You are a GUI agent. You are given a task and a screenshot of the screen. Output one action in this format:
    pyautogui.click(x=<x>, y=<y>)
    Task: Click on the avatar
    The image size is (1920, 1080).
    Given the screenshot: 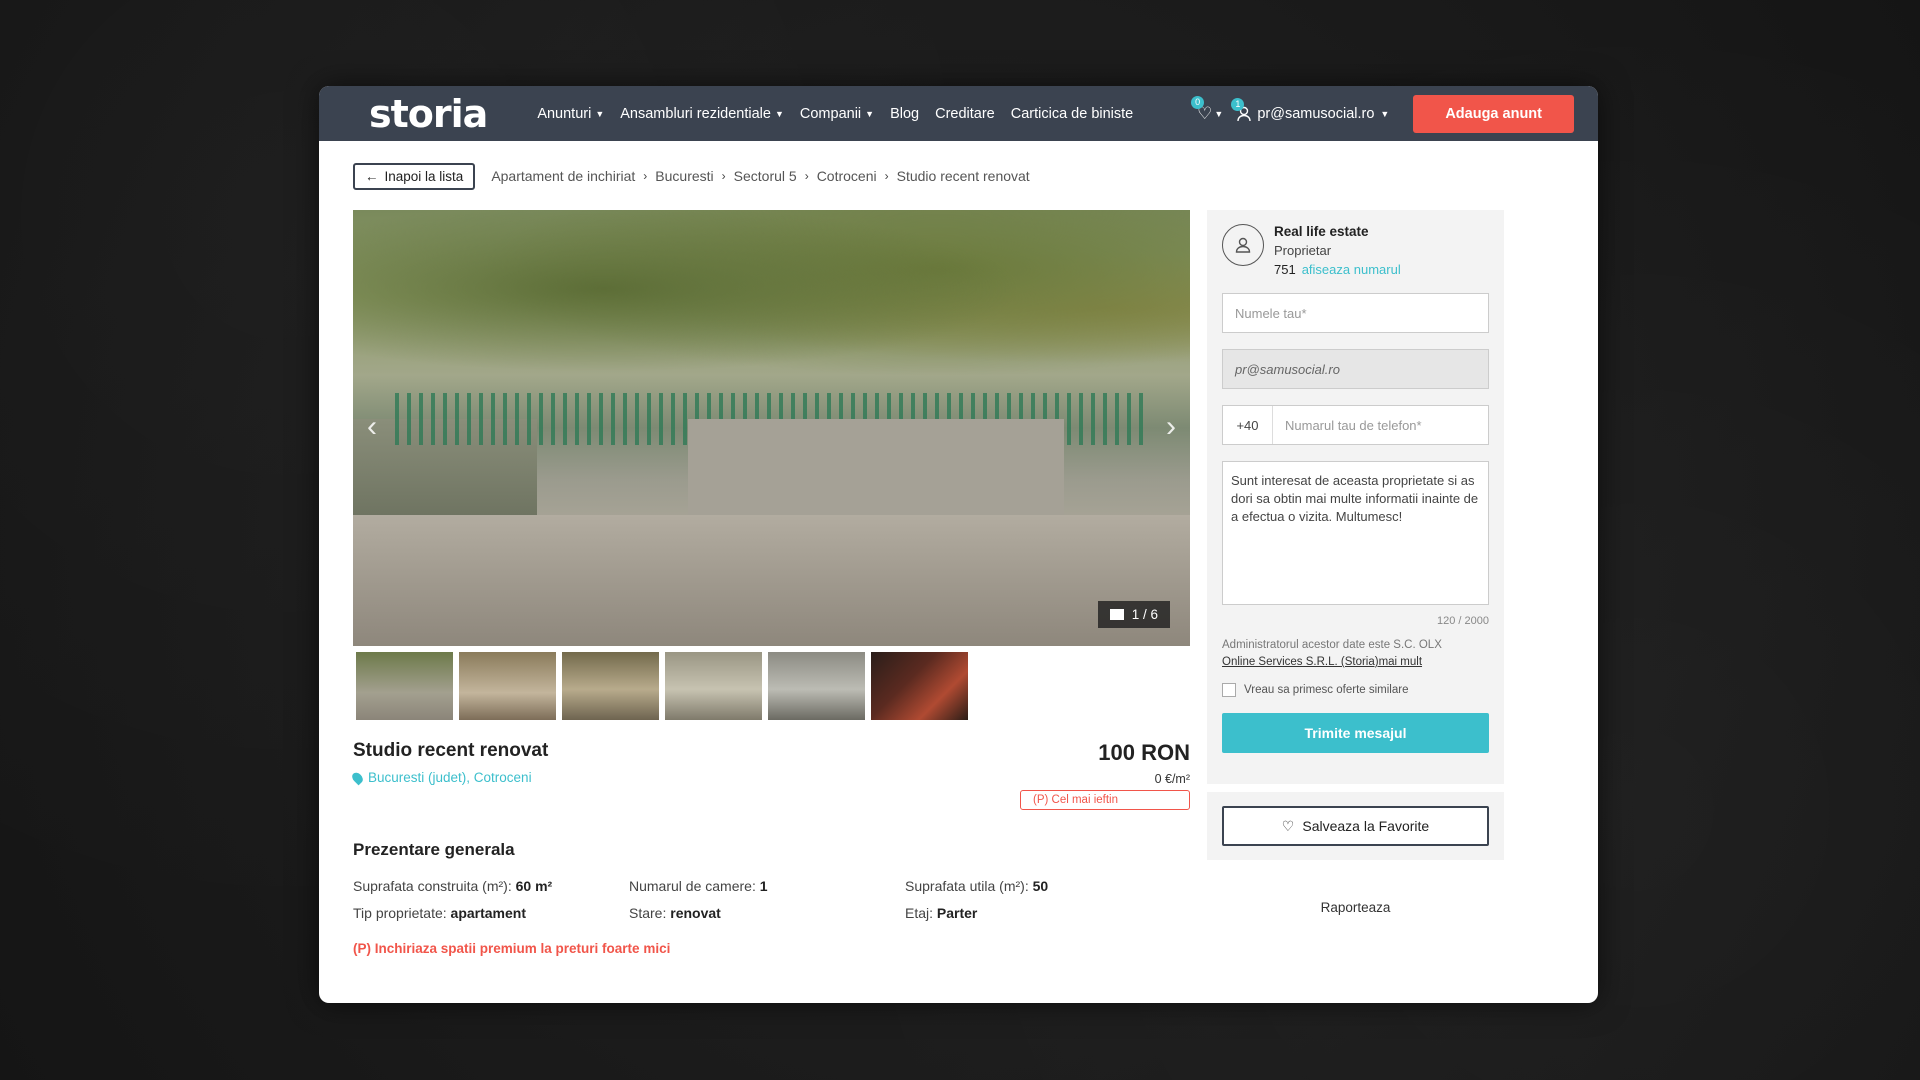 What is the action you would take?
    pyautogui.click(x=1243, y=245)
    